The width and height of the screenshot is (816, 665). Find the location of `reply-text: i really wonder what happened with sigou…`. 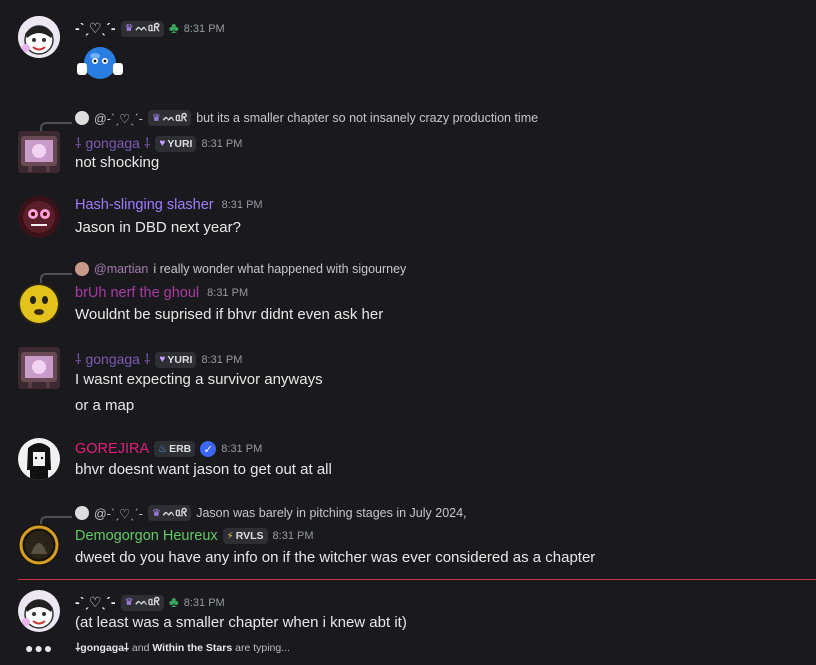

reply-text: i really wonder what happened with sigou… is located at coordinates (280, 269).